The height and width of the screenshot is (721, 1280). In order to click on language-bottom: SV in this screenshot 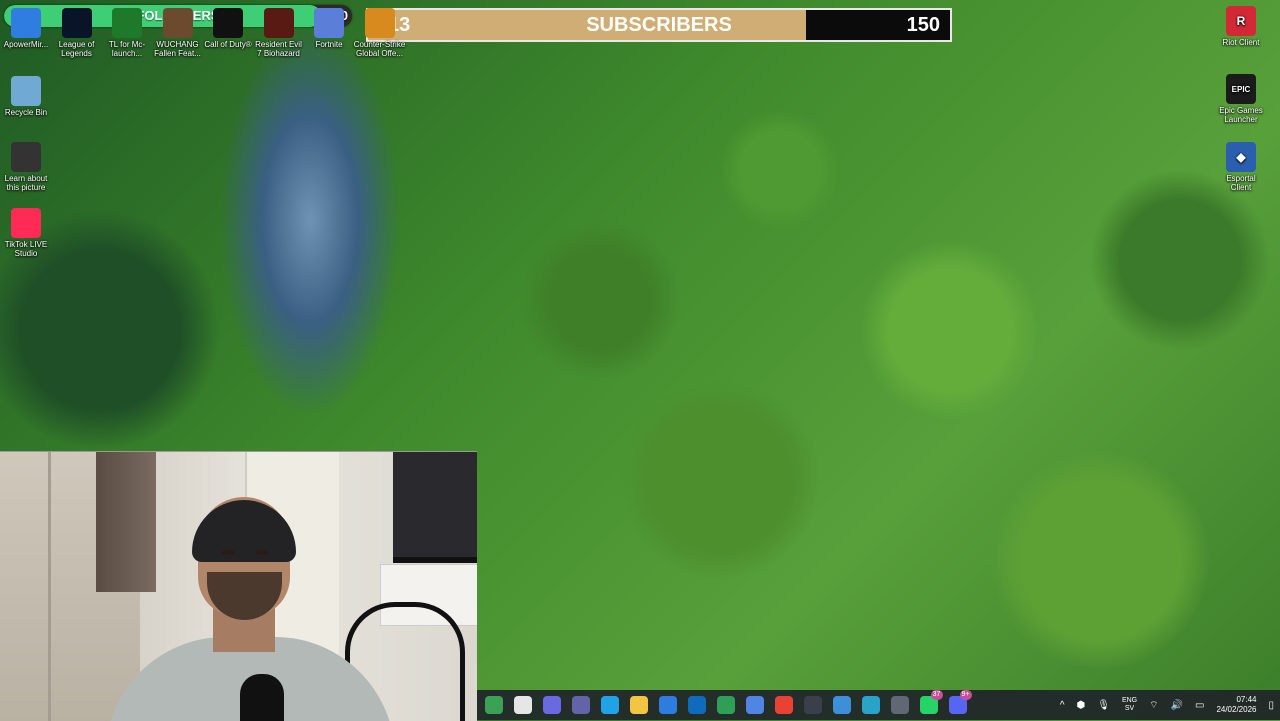, I will do `click(1129, 708)`.